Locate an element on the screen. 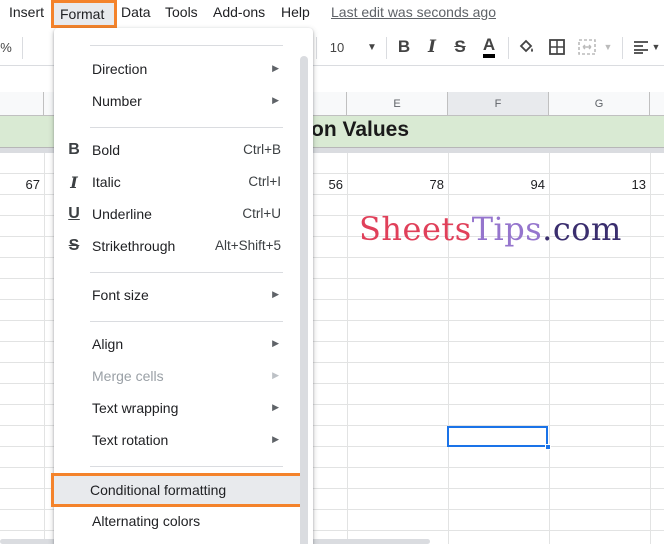 The image size is (664, 544). fill-color-icon is located at coordinates (527, 47).